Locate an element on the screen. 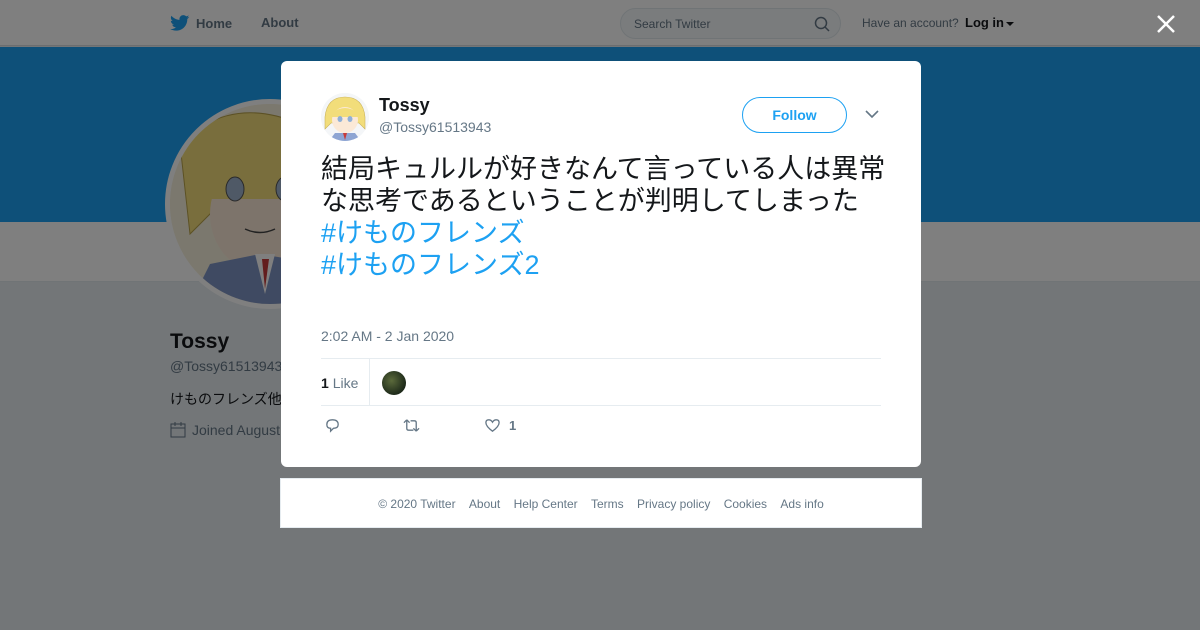 The height and width of the screenshot is (630, 1200). tweet-stats: 1 Like is located at coordinates (601, 382).